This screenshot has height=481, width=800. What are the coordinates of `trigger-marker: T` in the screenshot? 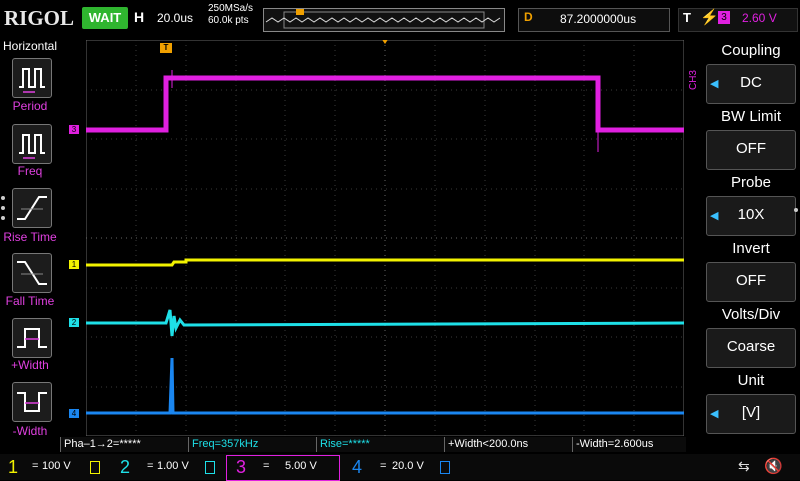 It's located at (166, 48).